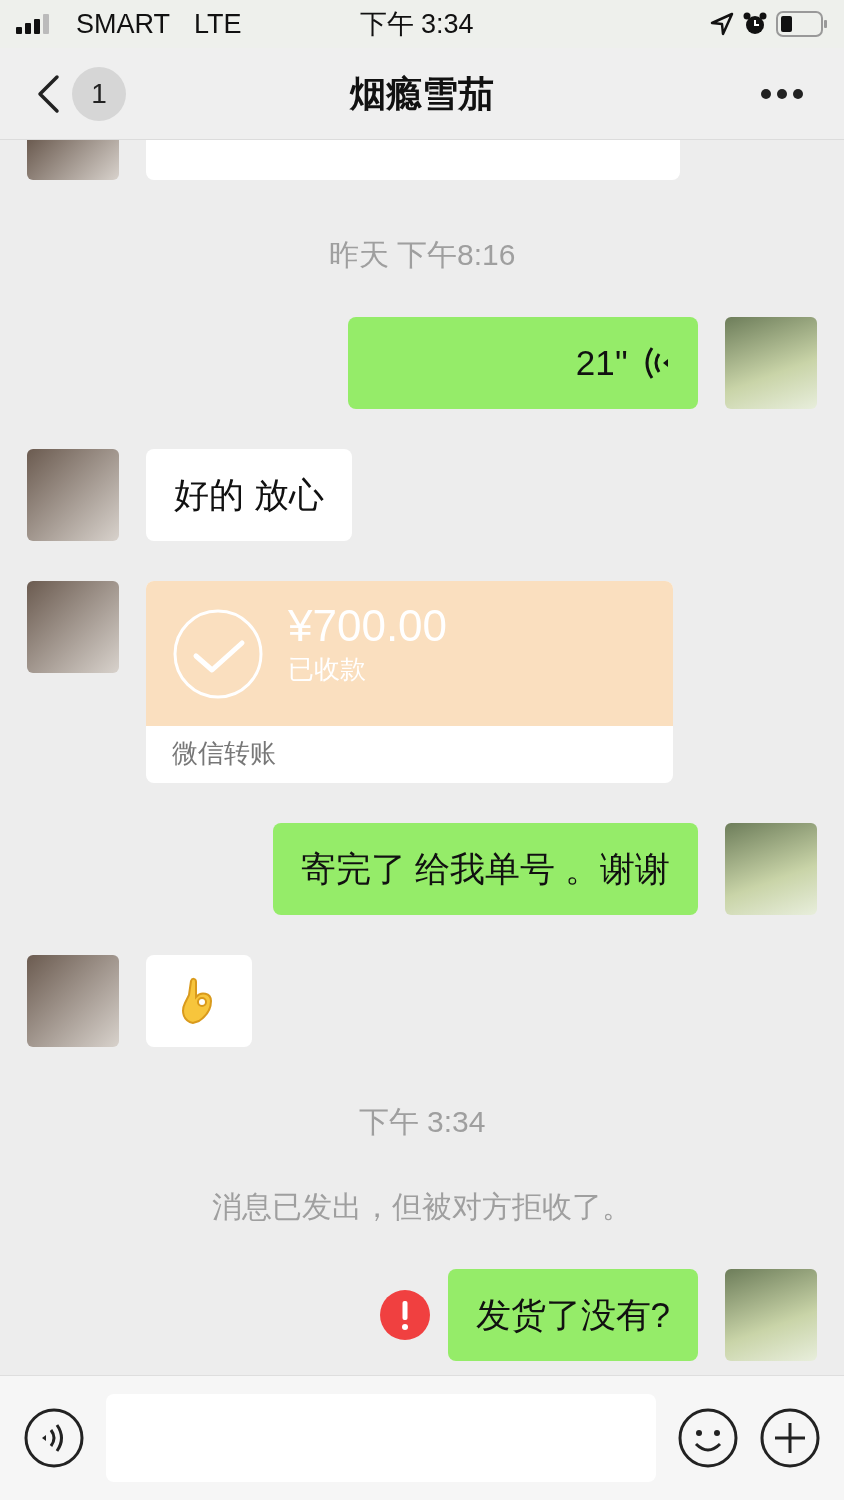  I want to click on chevron-left-icon, so click(48, 93).